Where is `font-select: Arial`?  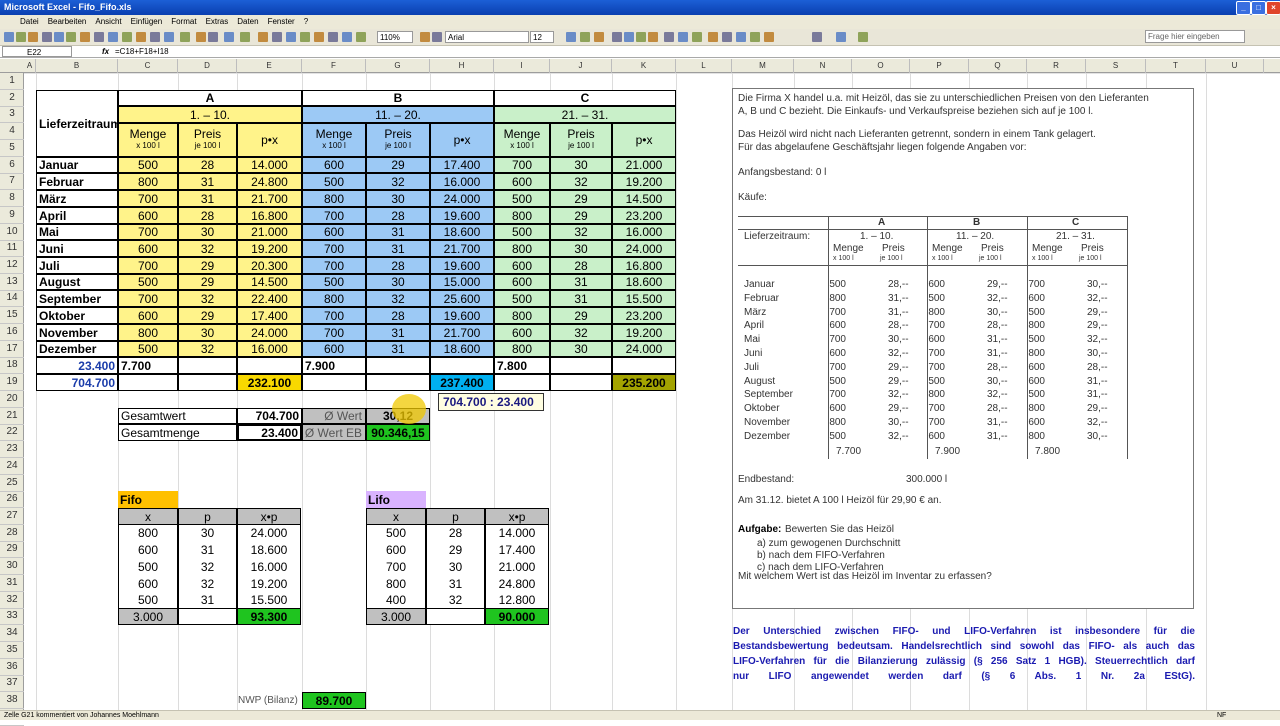
font-select: Arial is located at coordinates (487, 37).